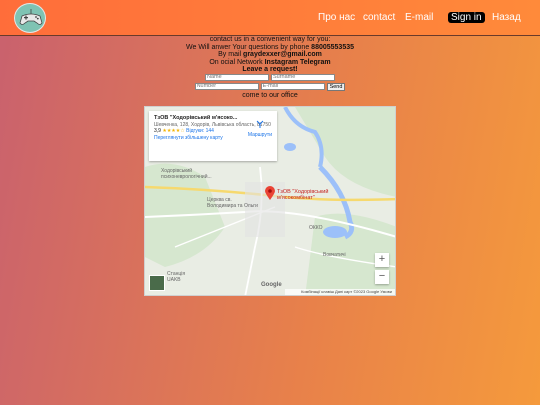 This screenshot has width=540, height=405. What do you see at coordinates (226, 86) in the screenshot?
I see `number-input` at bounding box center [226, 86].